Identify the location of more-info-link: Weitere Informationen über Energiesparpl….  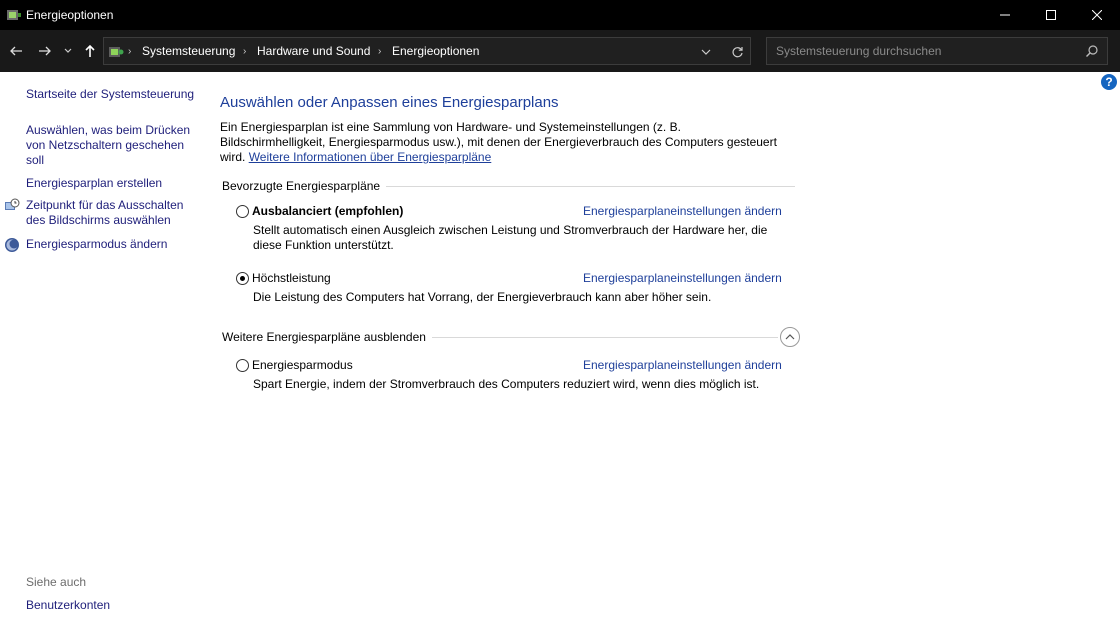
(370, 157).